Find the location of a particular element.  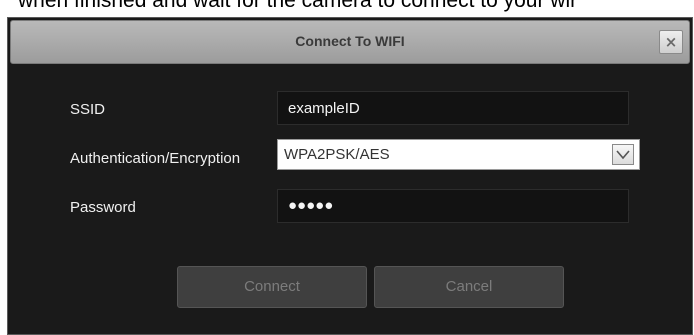

dialog-titlebar: Connect To WIFI × is located at coordinates (350, 42).